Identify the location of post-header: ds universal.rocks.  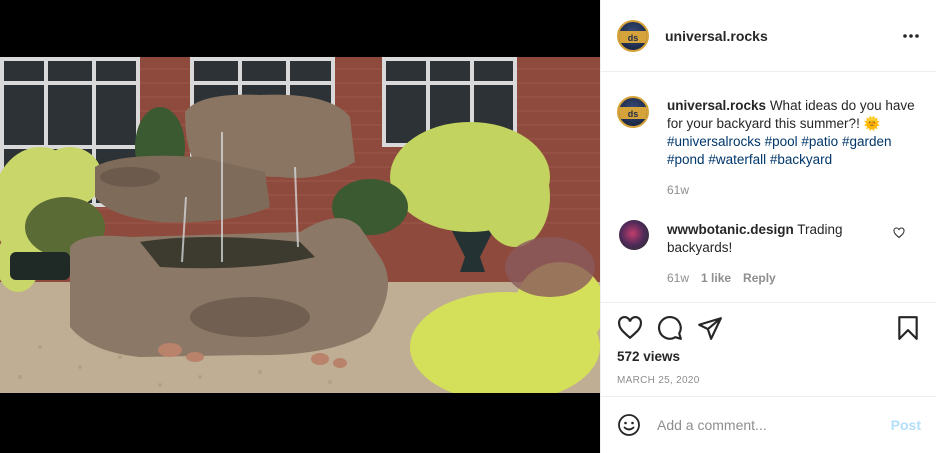
(768, 36).